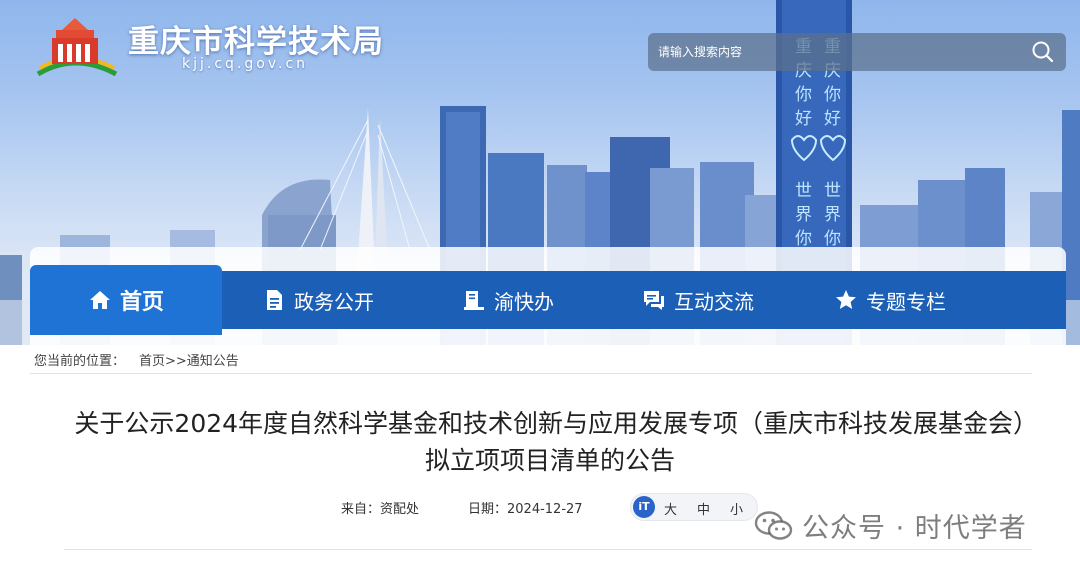 This screenshot has height=567, width=1080. I want to click on article-date: 日期：2024-12-27, so click(525, 509).